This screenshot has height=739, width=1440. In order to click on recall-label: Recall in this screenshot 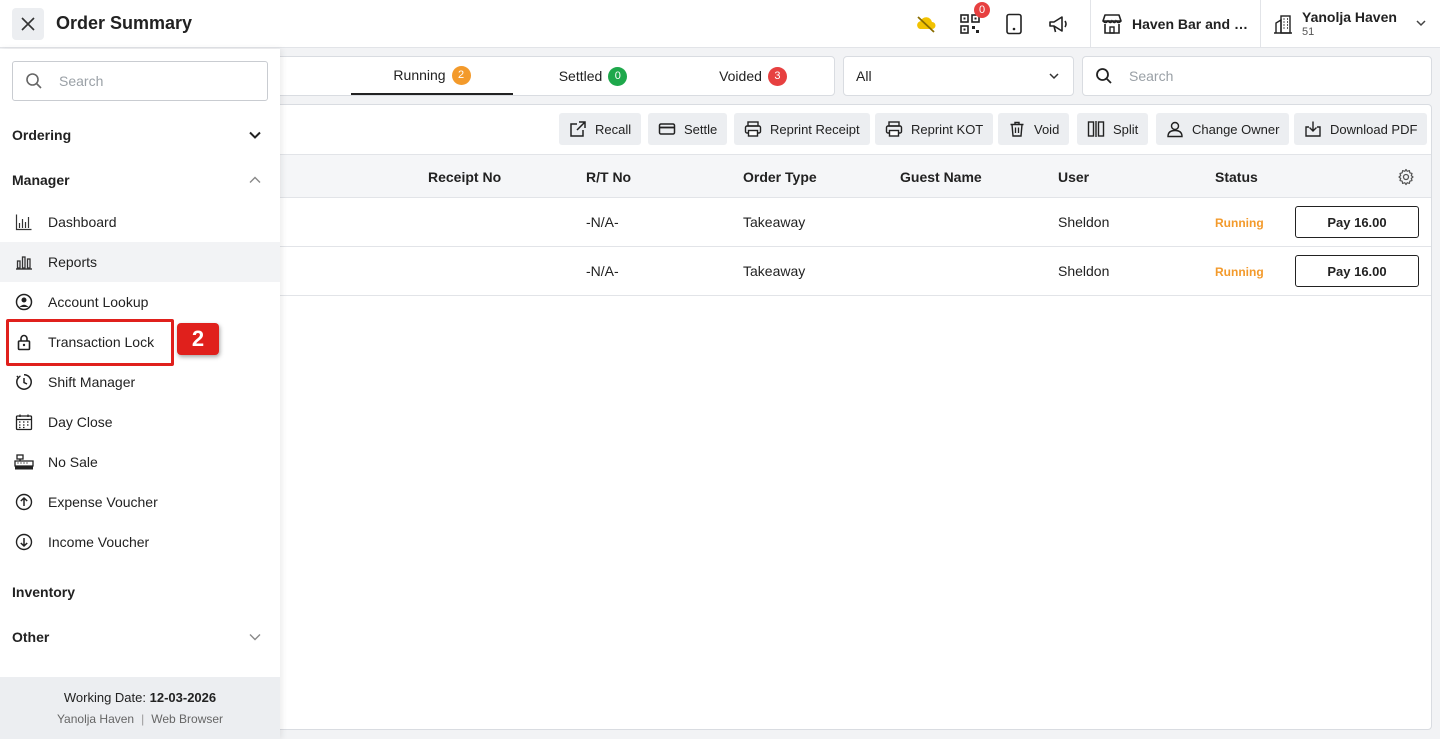, I will do `click(613, 129)`.